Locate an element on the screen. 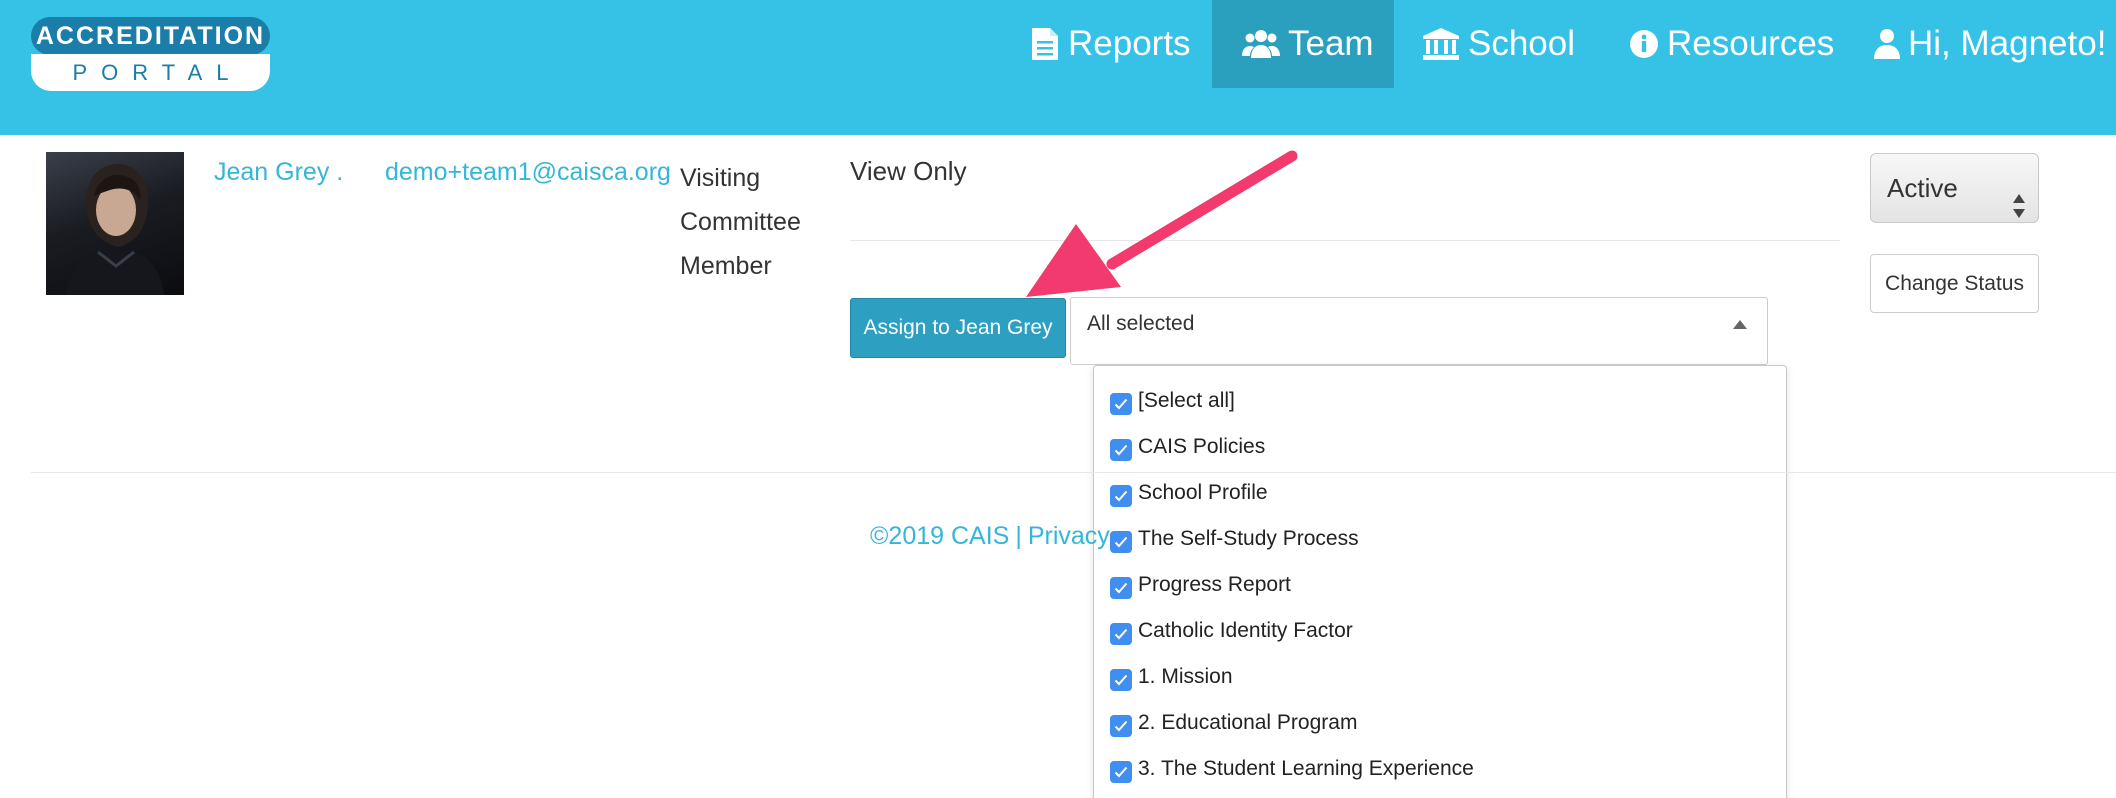 Image resolution: width=2116 pixels, height=798 pixels. option-student-learning-experience: 3. The Student Learning Experience is located at coordinates (1292, 769).